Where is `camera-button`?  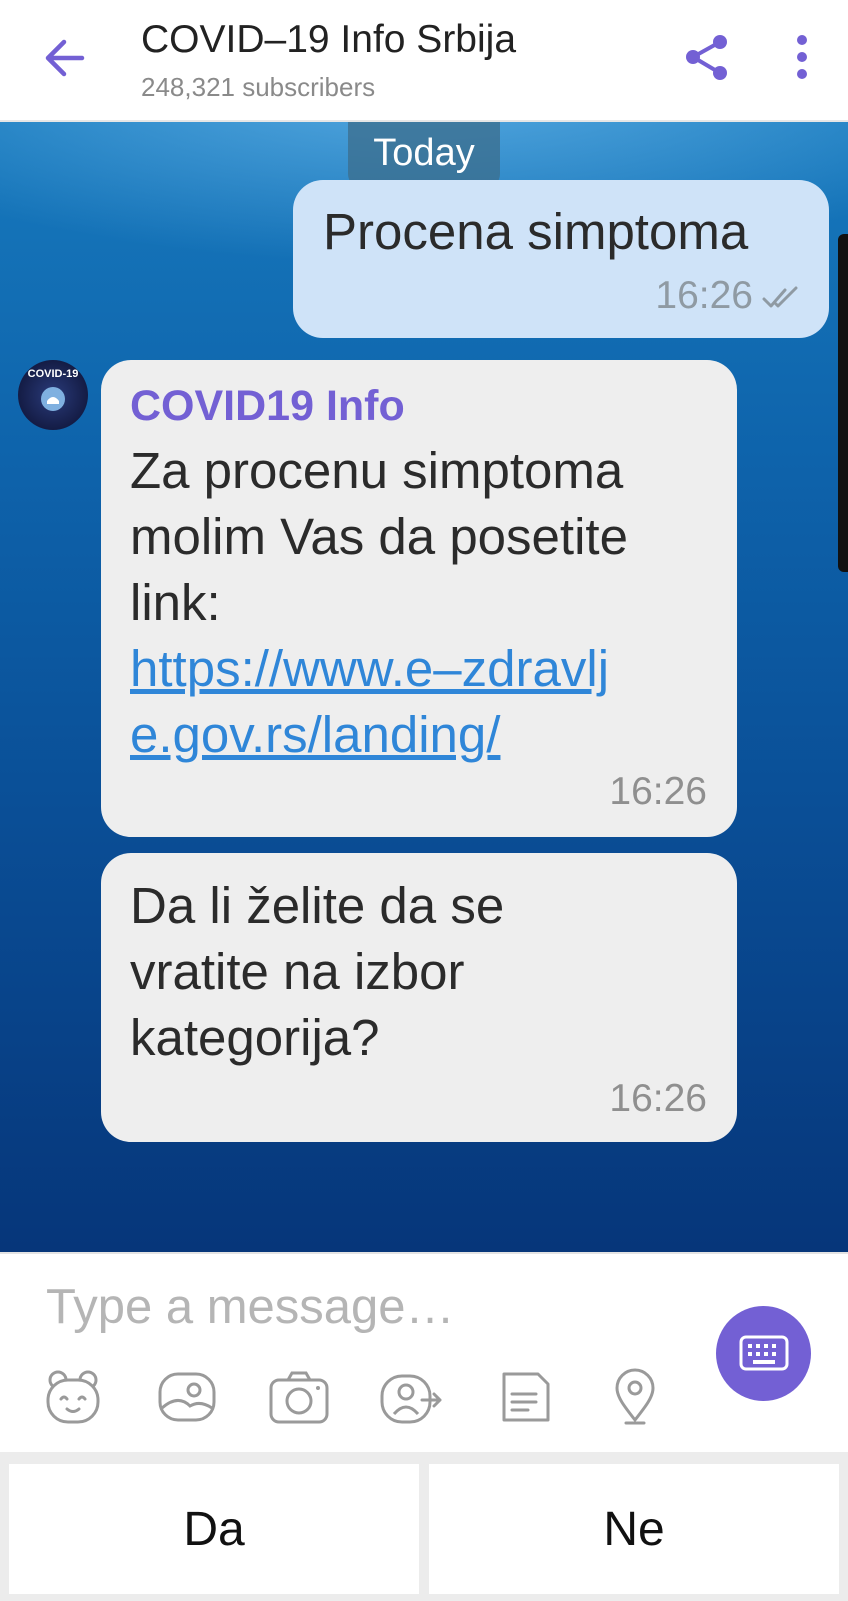 camera-button is located at coordinates (299, 1397).